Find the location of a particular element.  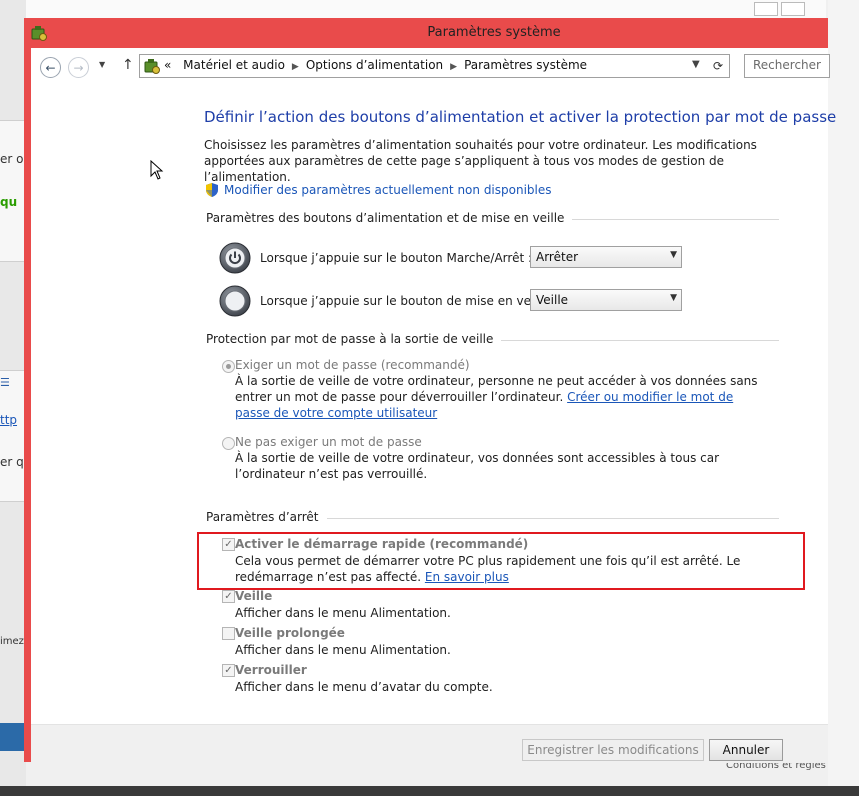

arrow-left-icon: ← is located at coordinates (50, 67).